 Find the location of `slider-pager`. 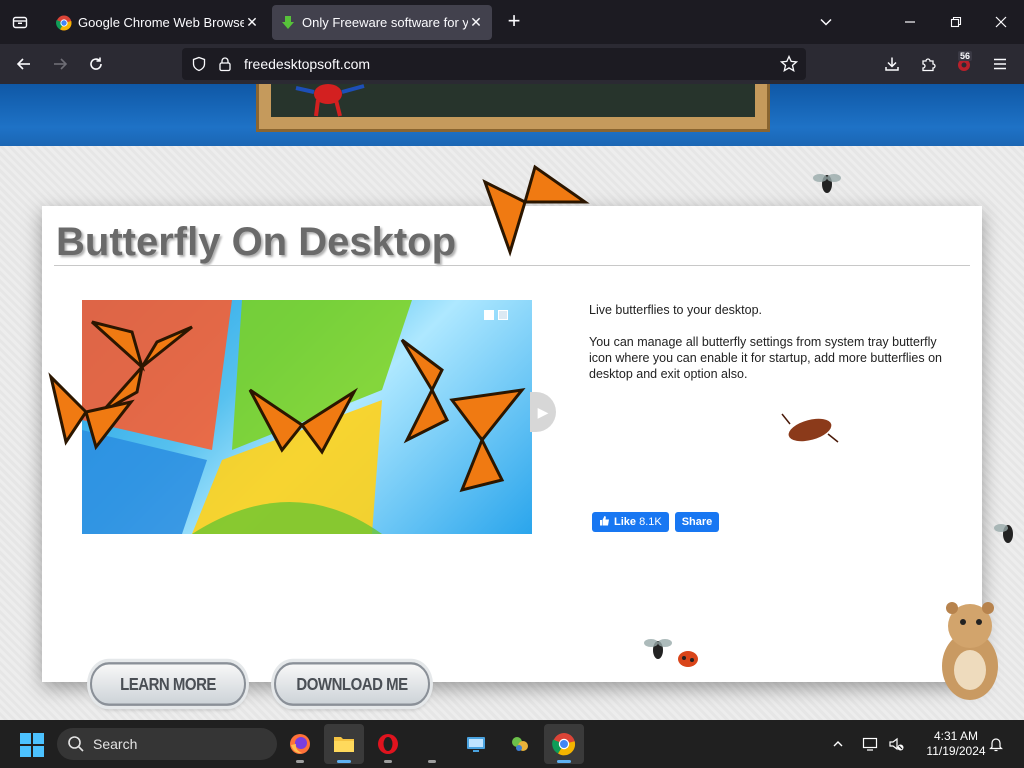

slider-pager is located at coordinates (496, 315).